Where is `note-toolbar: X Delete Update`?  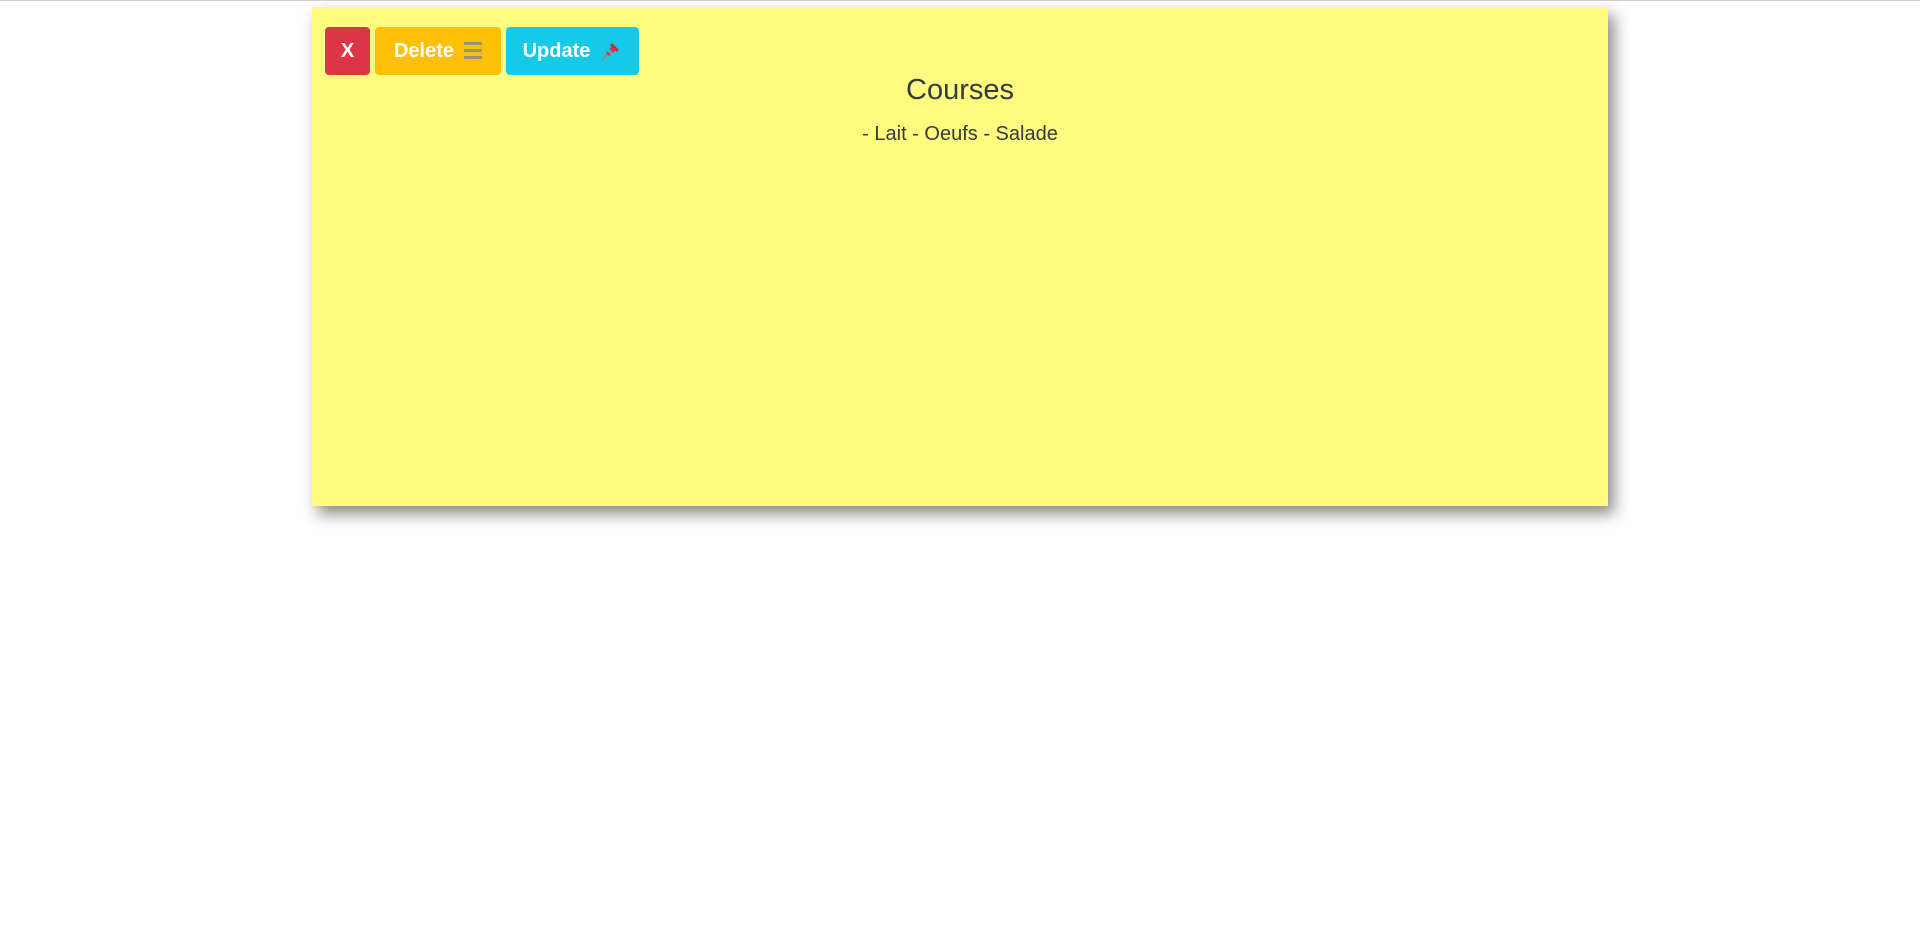
note-toolbar: X Delete Update is located at coordinates (482, 51).